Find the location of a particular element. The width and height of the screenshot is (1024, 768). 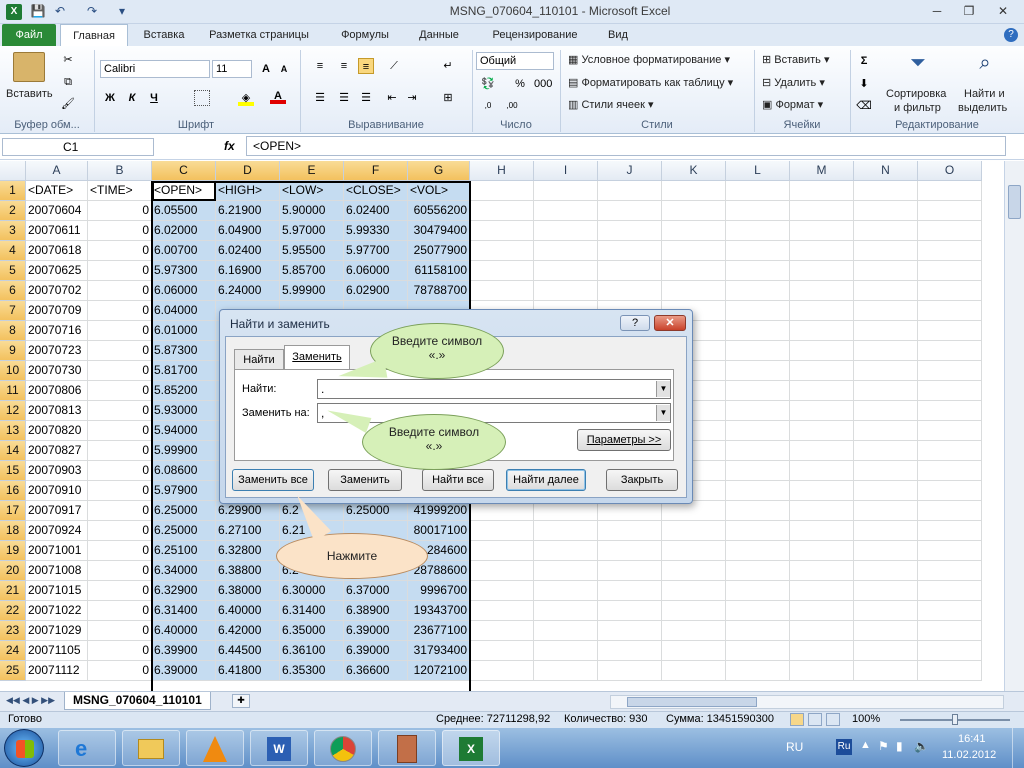

table-cell: 6.02400 is located at coordinates (248, 251).